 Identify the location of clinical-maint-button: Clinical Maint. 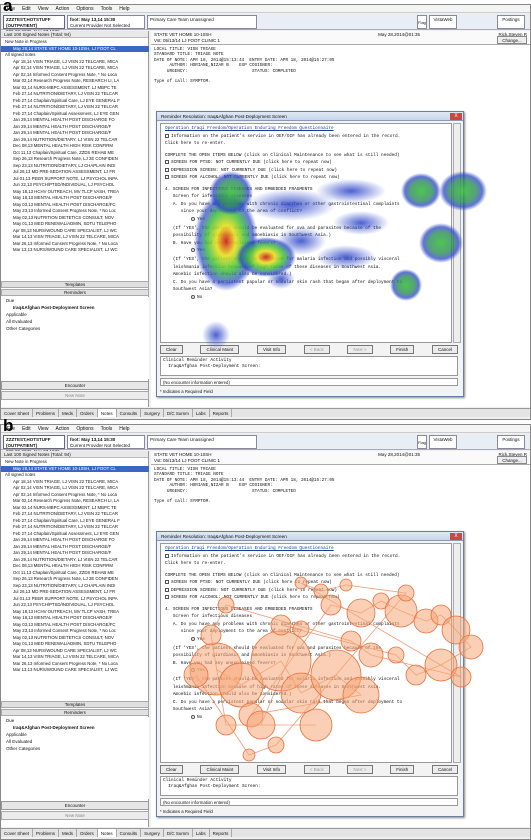
(220, 769).